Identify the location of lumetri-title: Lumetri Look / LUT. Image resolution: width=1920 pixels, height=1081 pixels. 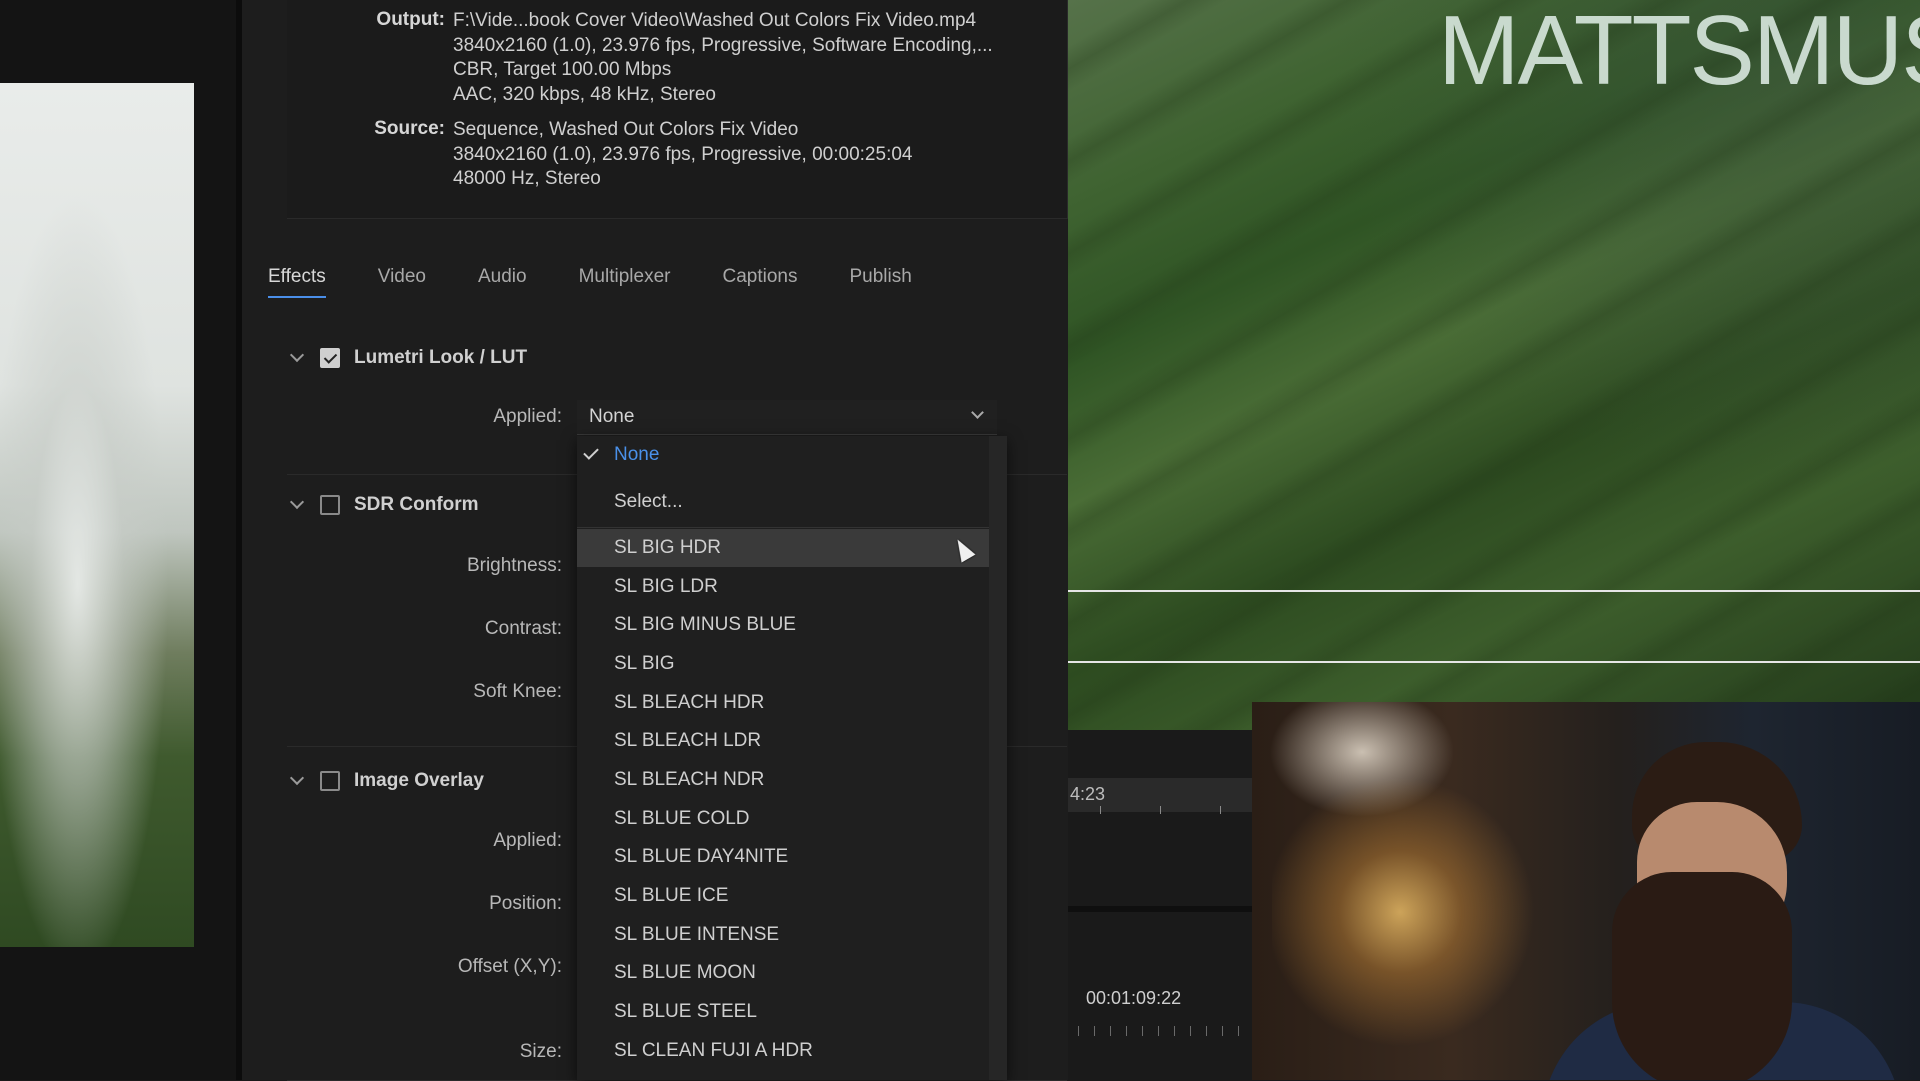
(441, 357).